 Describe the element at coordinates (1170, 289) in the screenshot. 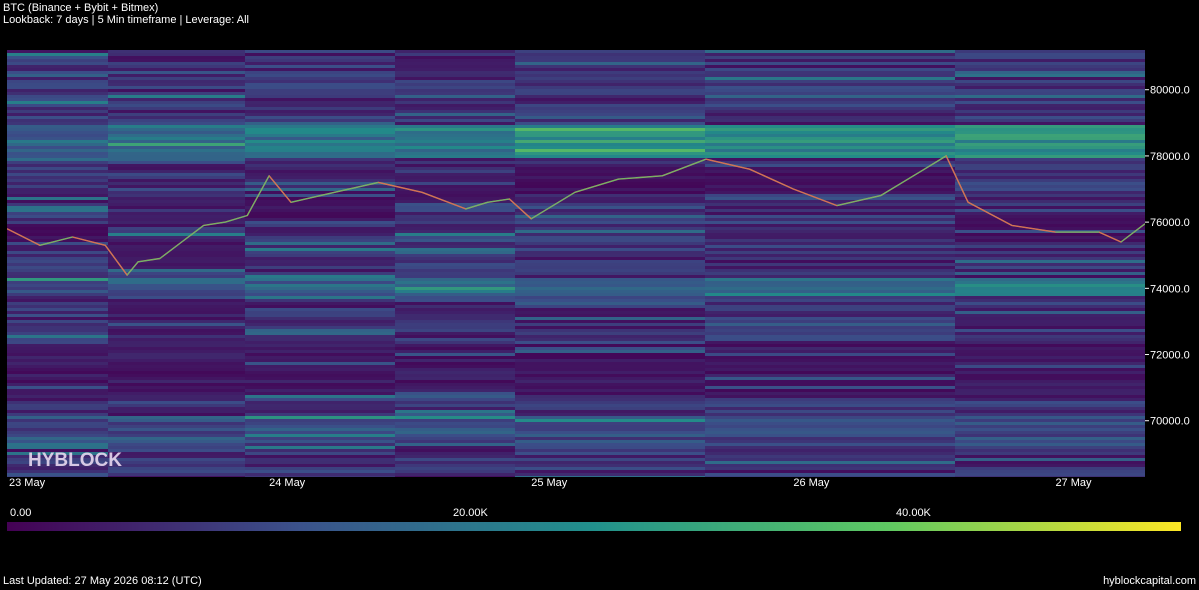

I see `y-tick-label: 74000.0` at that location.